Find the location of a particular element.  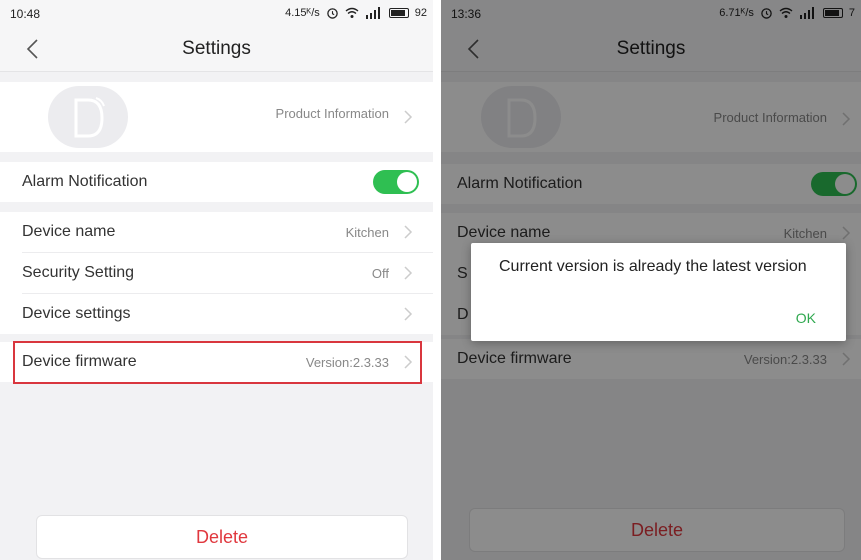

device-avatar is located at coordinates (88, 117).